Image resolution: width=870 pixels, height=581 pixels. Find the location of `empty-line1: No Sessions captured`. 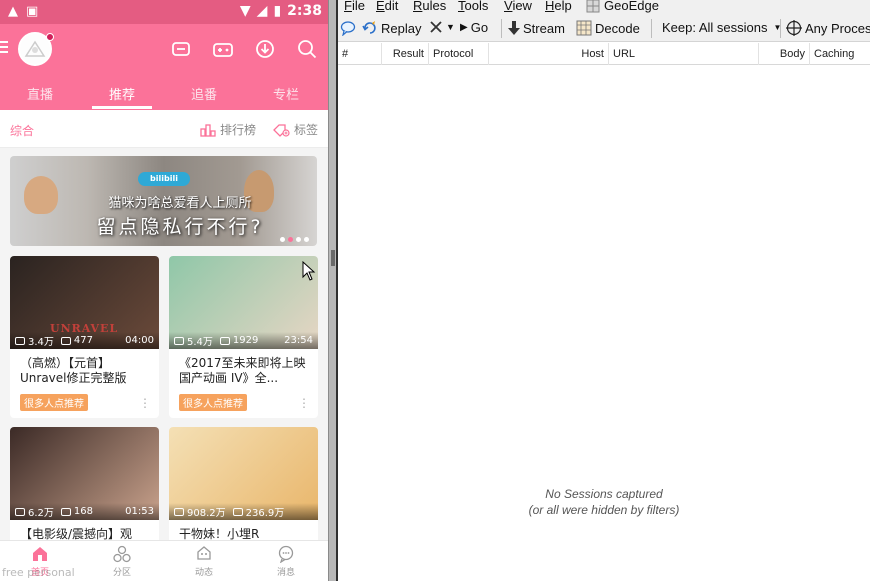

empty-line1: No Sessions captured is located at coordinates (604, 494).